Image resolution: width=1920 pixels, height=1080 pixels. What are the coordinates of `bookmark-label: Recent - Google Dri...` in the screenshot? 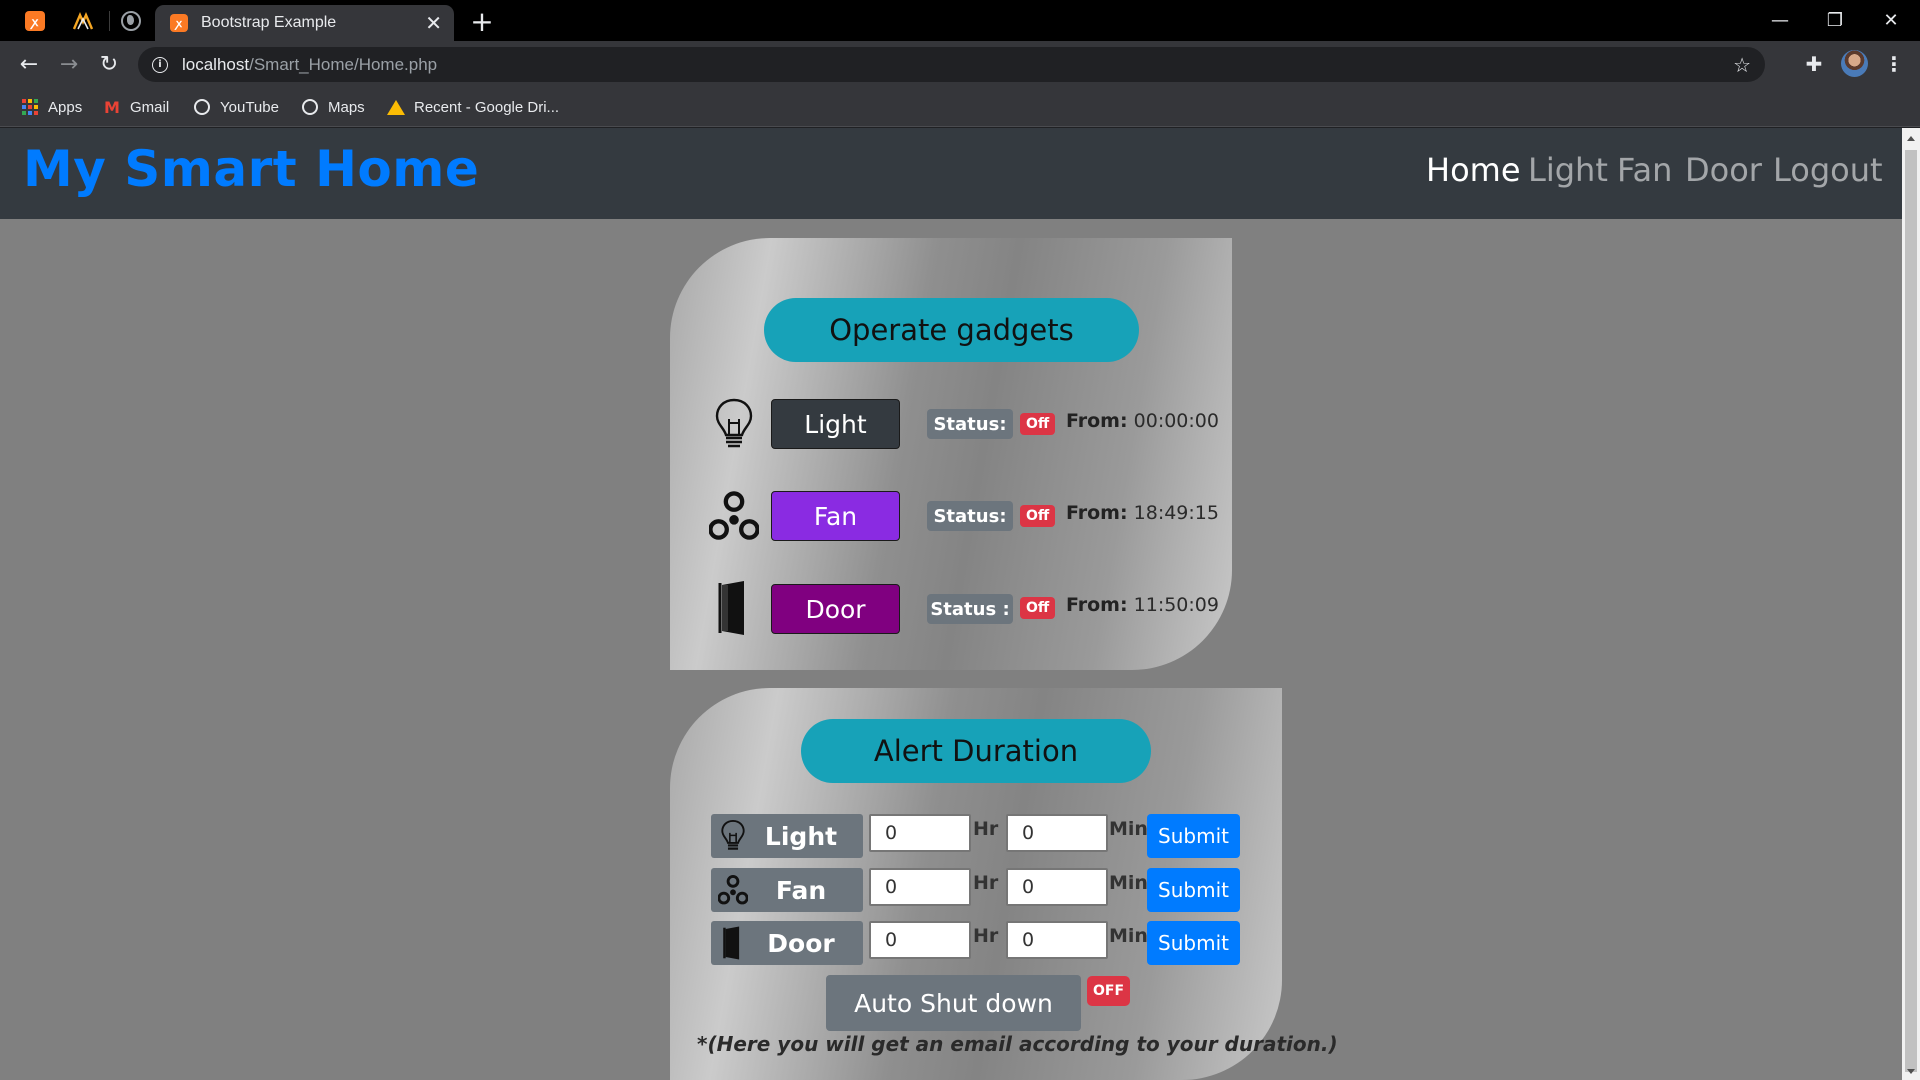 It's located at (487, 107).